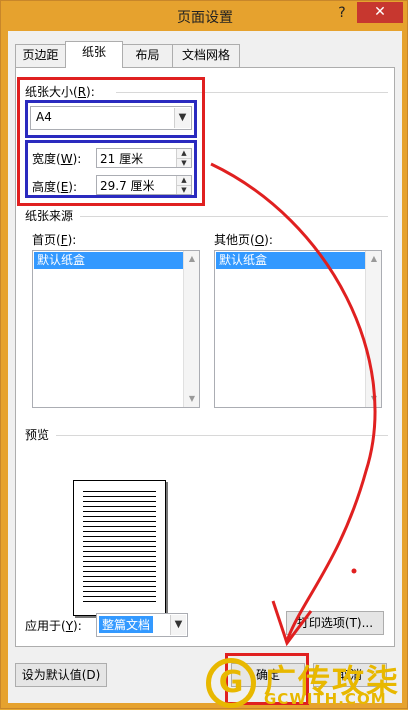 The width and height of the screenshot is (408, 710). Describe the element at coordinates (94, 54) in the screenshot. I see `tab-paper: 纸张` at that location.